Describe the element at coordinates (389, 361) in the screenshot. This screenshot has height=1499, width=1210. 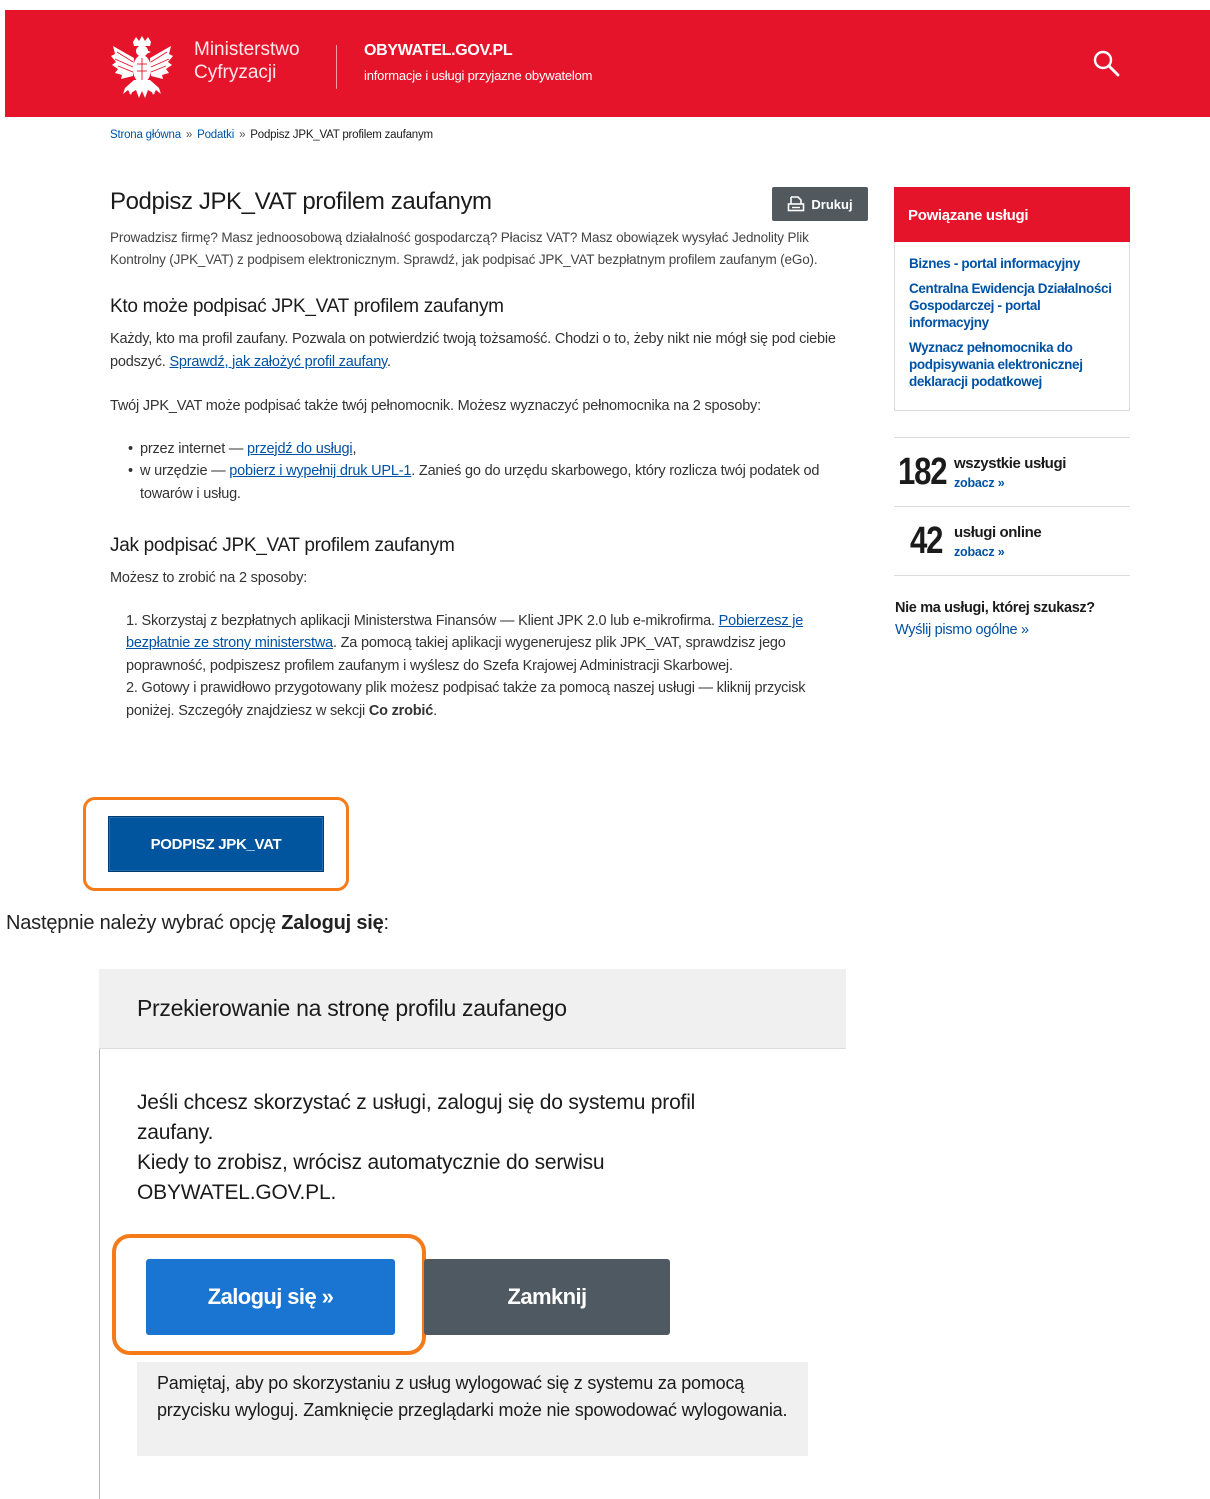
I see `who-end: .` at that location.